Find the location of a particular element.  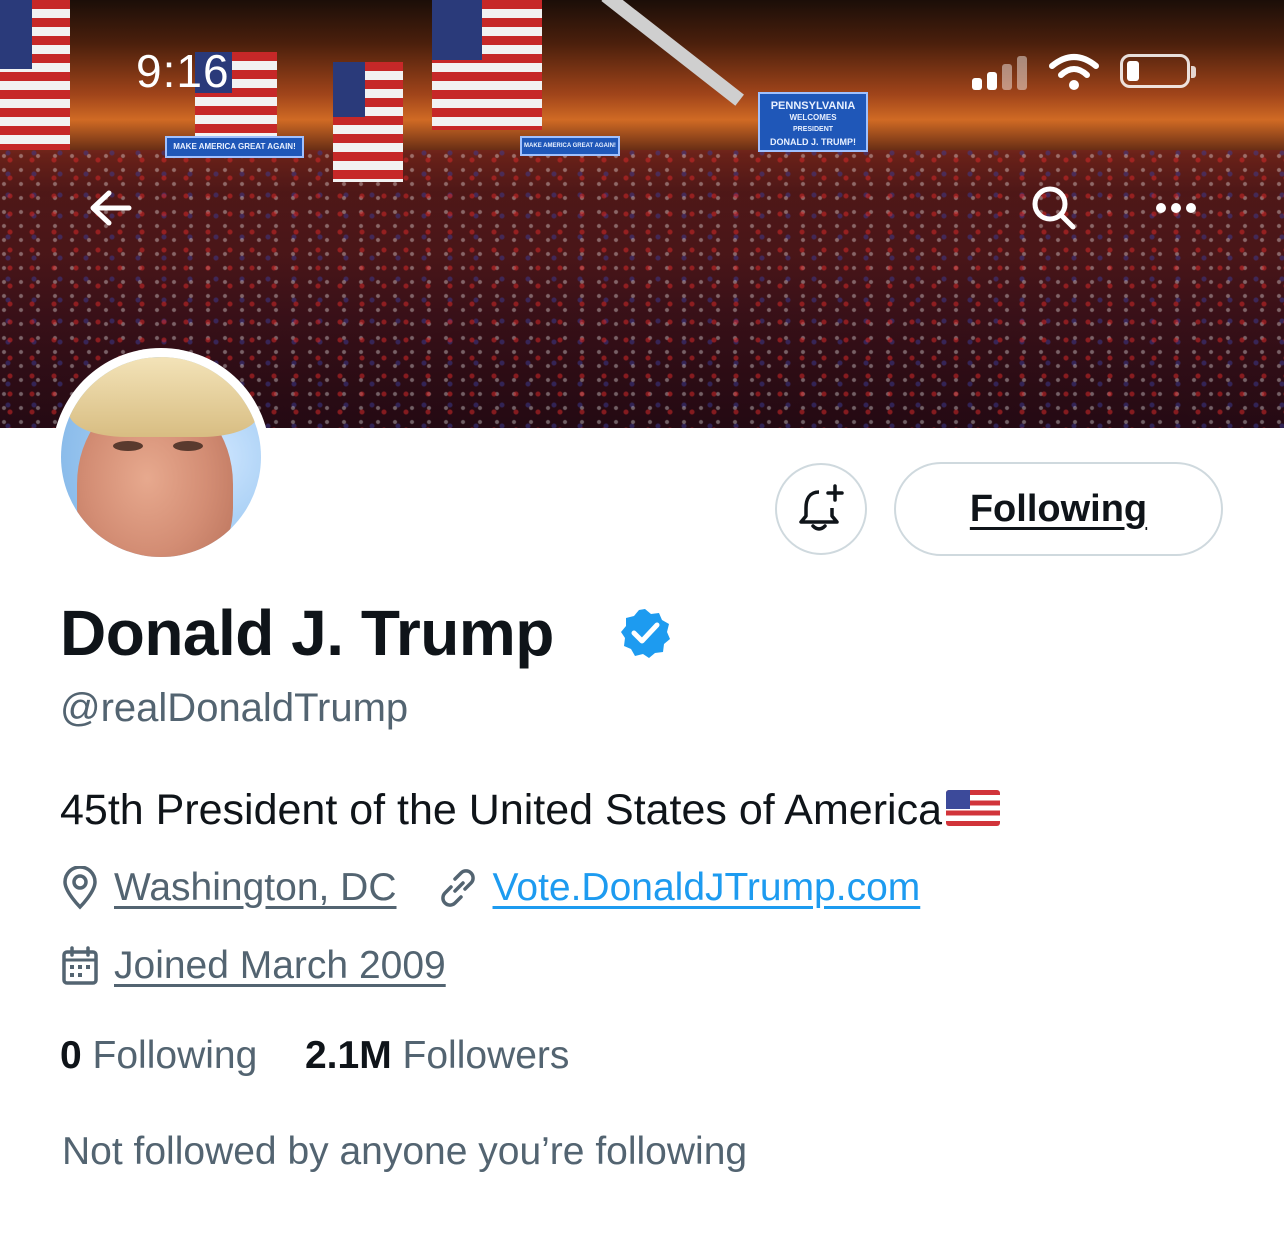

avatar-image is located at coordinates (161, 457).